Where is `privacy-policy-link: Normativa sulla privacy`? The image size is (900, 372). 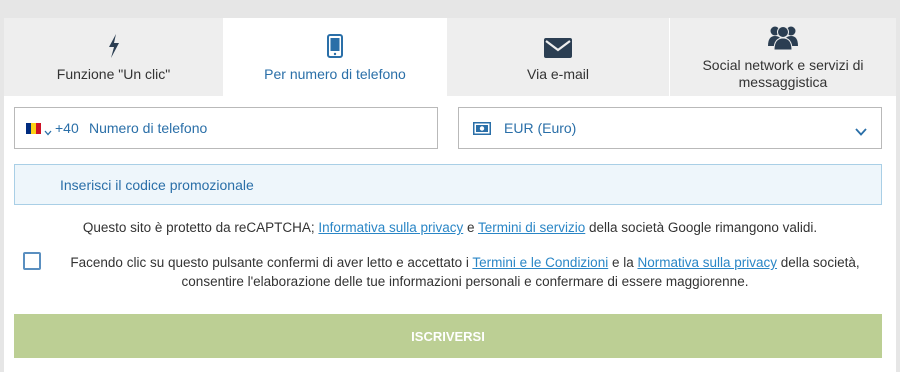
privacy-policy-link: Normativa sulla privacy is located at coordinates (707, 262).